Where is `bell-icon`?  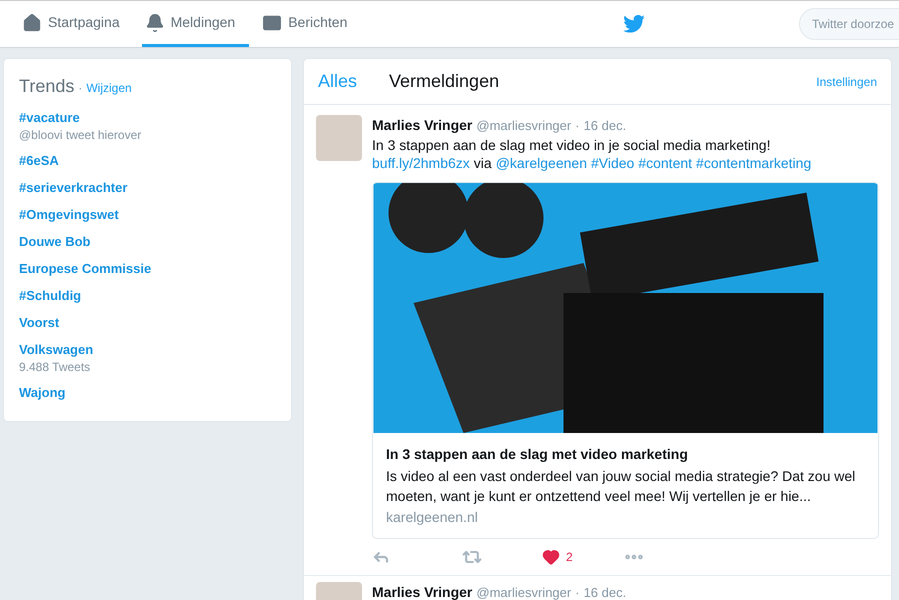
bell-icon is located at coordinates (154, 22).